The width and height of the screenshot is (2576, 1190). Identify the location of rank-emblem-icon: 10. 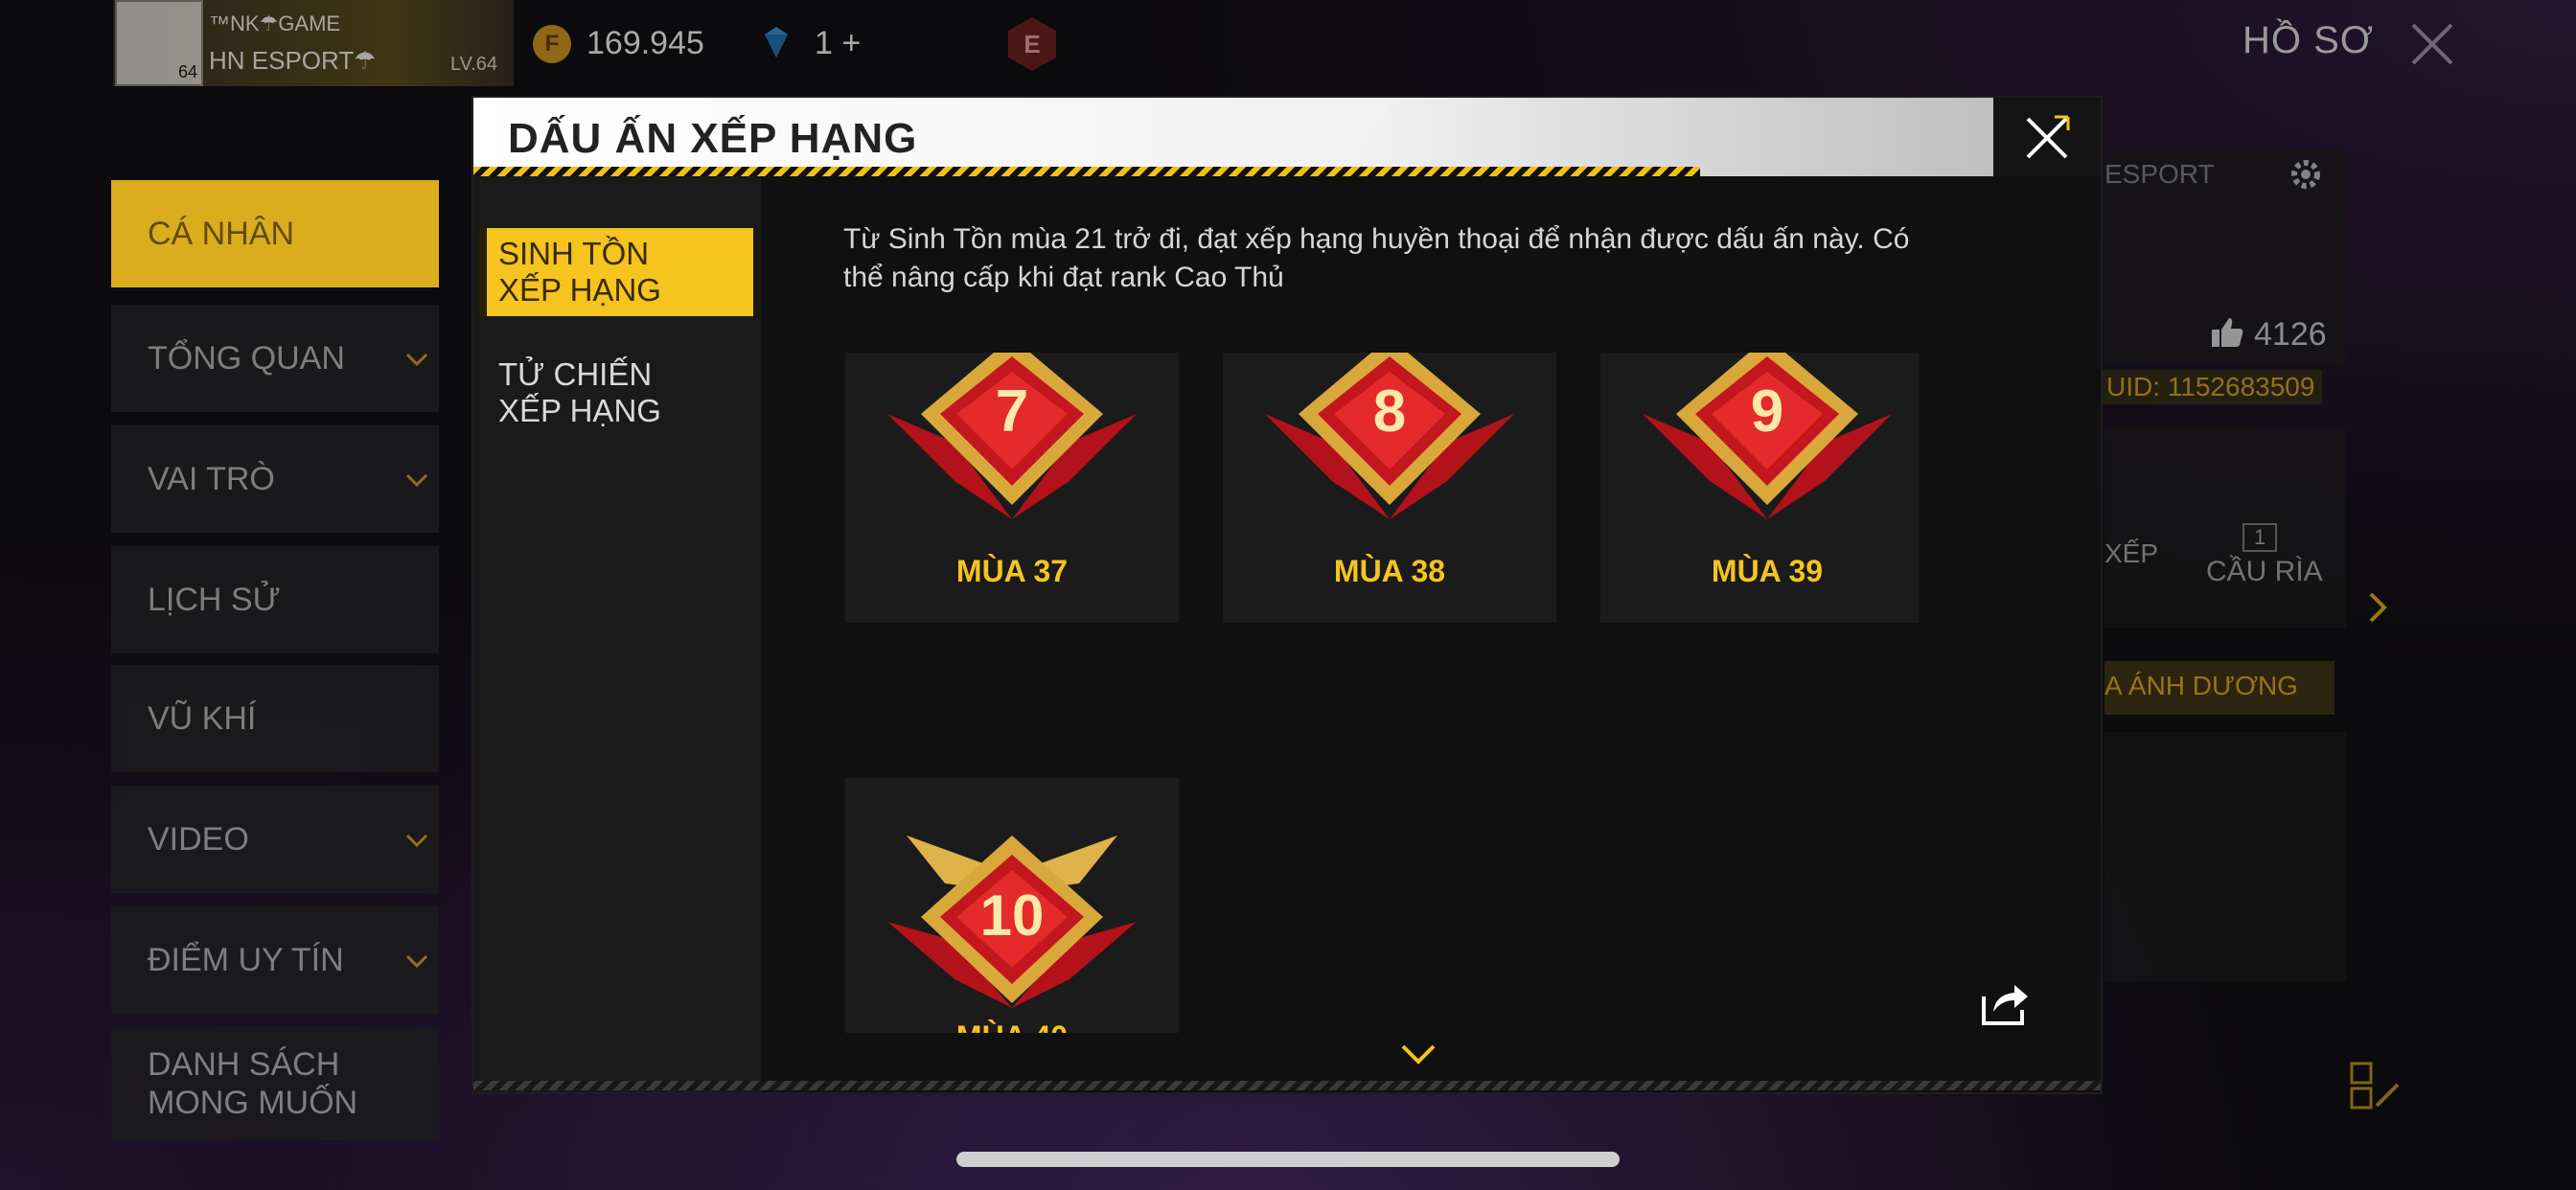
(1012, 921).